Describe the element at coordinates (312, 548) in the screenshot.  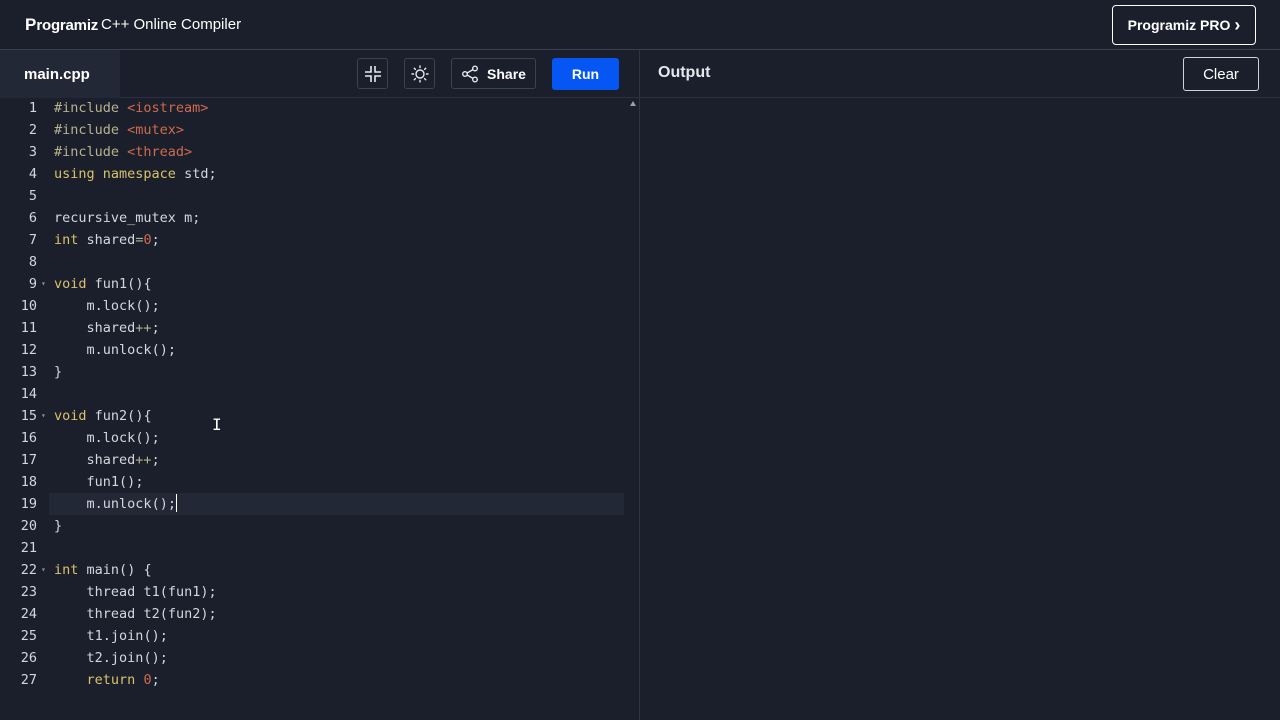
I see `code-line: 21` at that location.